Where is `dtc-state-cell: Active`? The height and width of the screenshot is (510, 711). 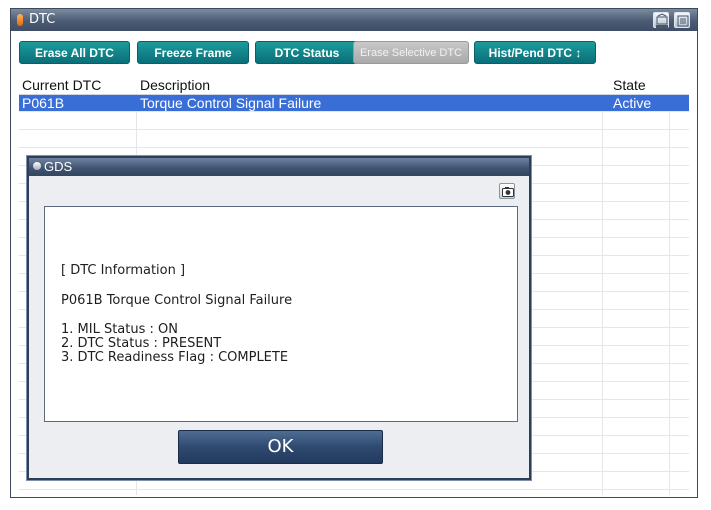 dtc-state-cell: Active is located at coordinates (632, 103).